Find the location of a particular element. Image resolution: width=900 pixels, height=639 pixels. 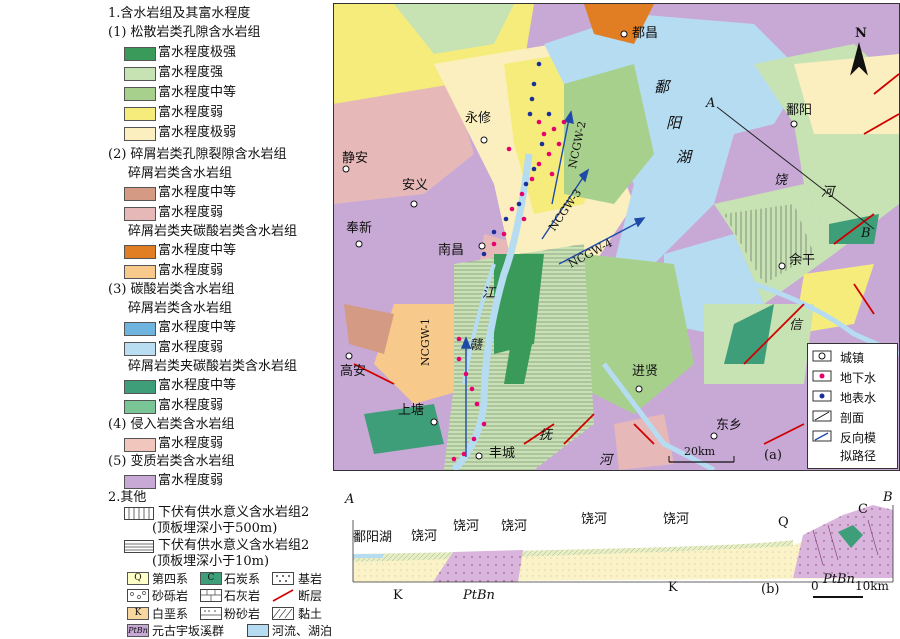

city-label: 静安 is located at coordinates (355, 158).